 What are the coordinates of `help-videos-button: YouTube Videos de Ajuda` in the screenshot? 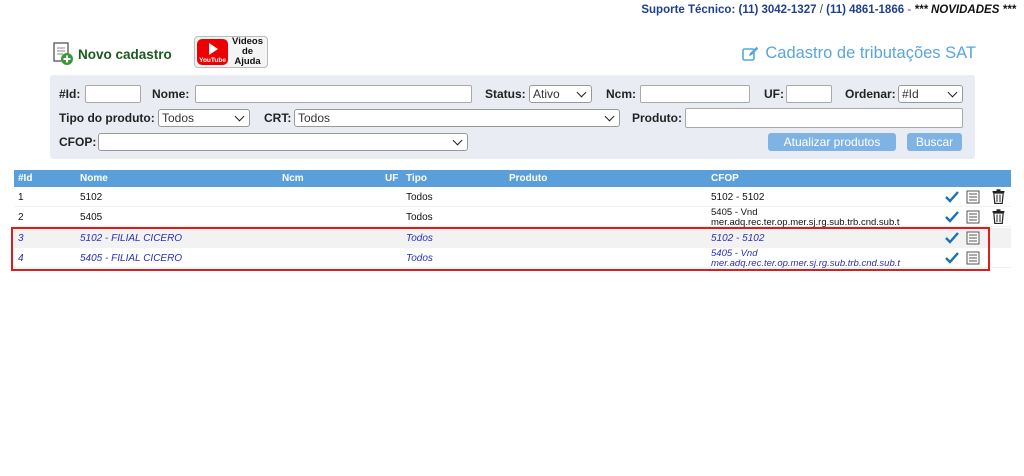 It's located at (231, 52).